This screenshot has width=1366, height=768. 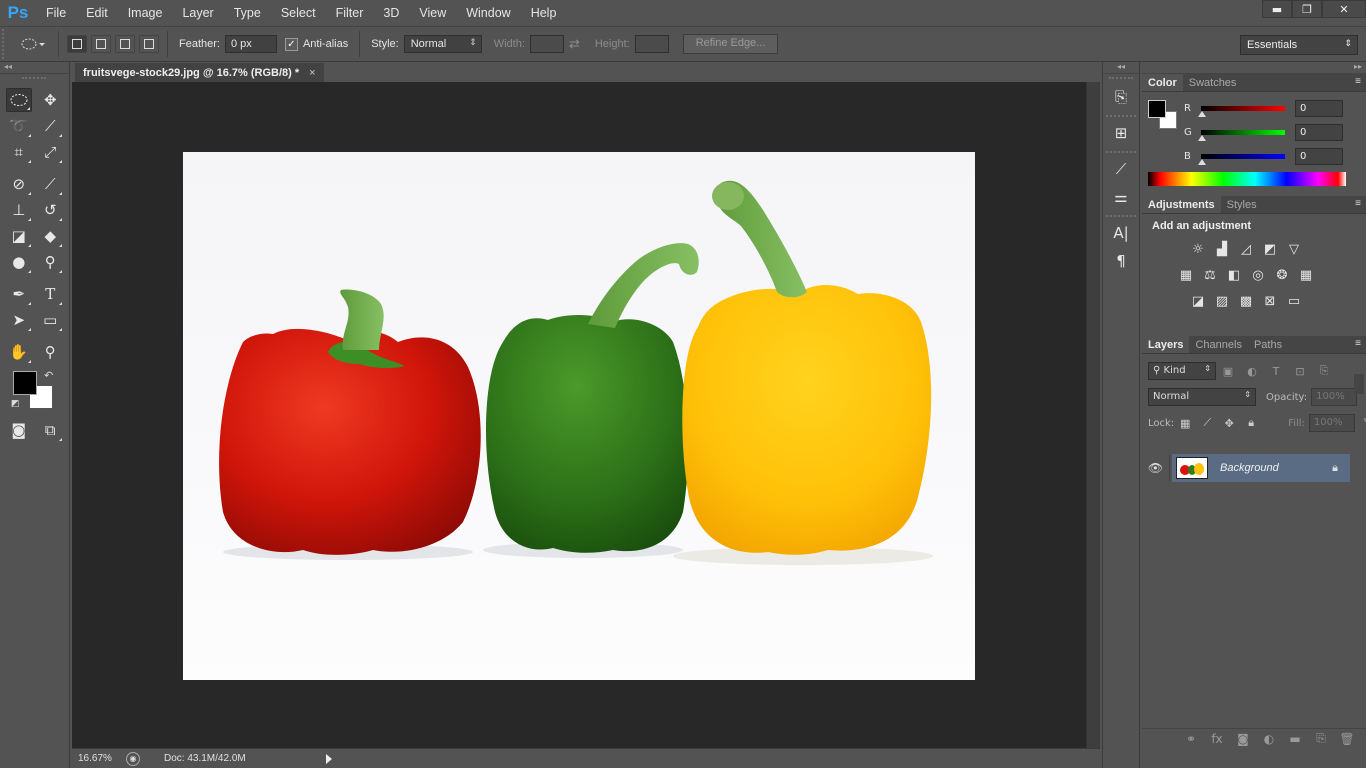 I want to click on color-spectrum-bar, so click(x=1247, y=179).